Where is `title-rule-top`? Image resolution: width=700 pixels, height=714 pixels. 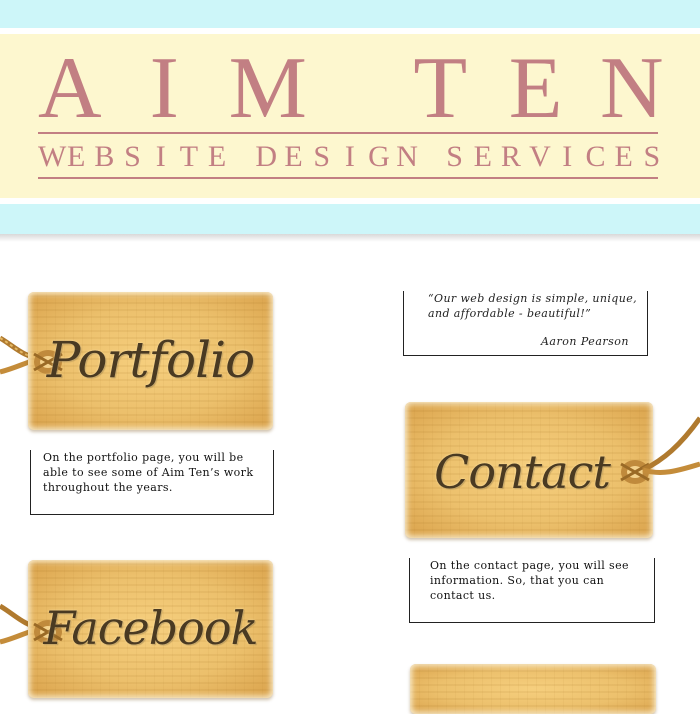 title-rule-top is located at coordinates (348, 133).